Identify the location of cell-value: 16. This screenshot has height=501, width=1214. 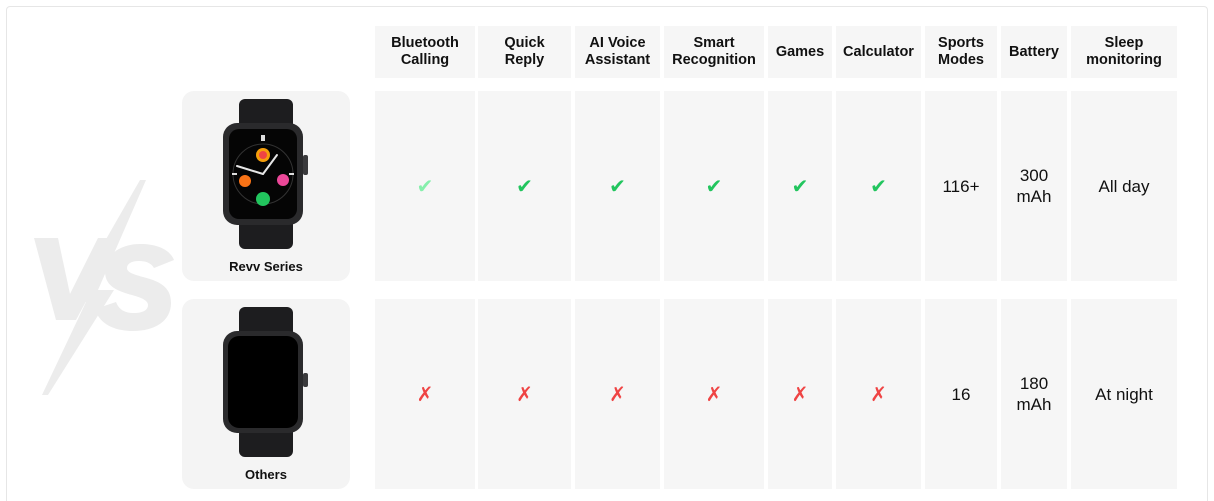
(961, 394).